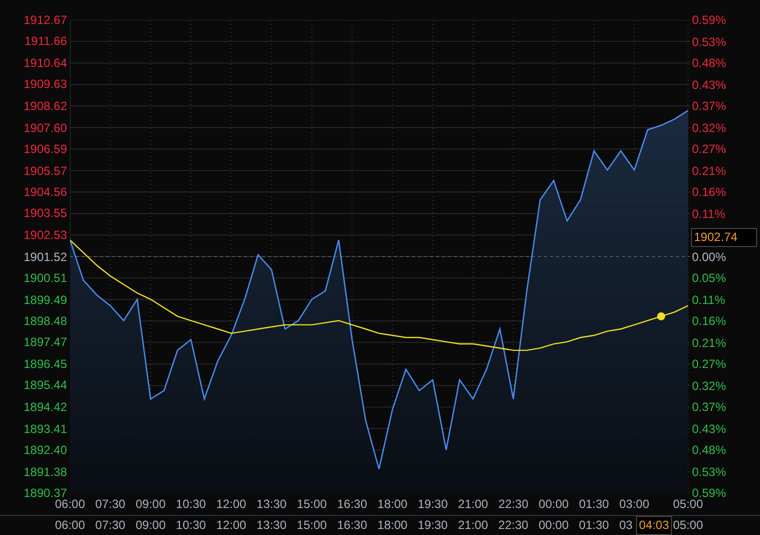 This screenshot has width=760, height=535. I want to click on axis-label: 1898.48, so click(45, 321).